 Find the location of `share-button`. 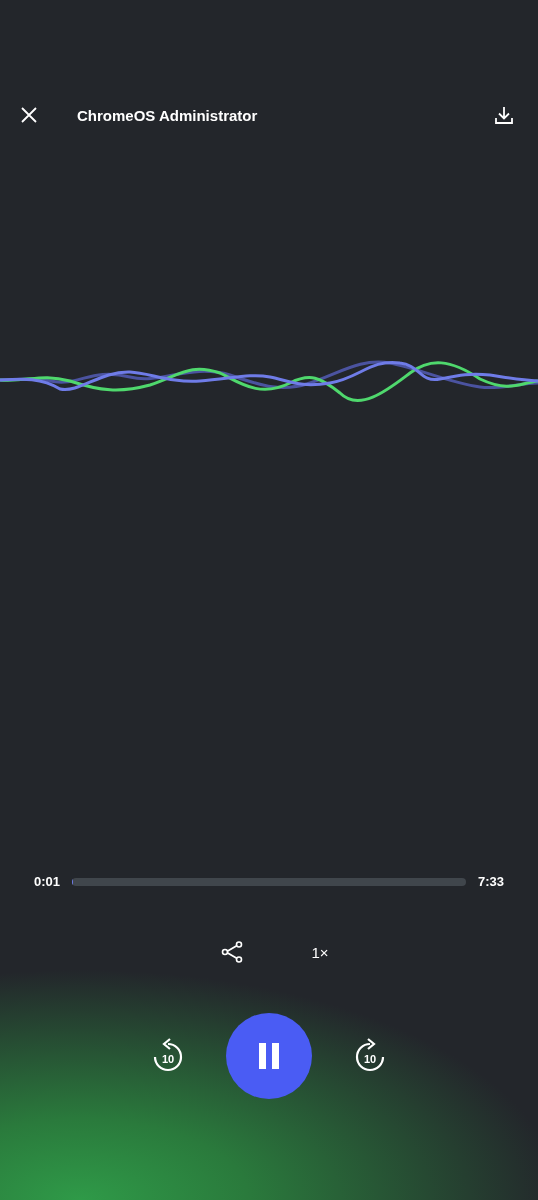

share-button is located at coordinates (232, 952).